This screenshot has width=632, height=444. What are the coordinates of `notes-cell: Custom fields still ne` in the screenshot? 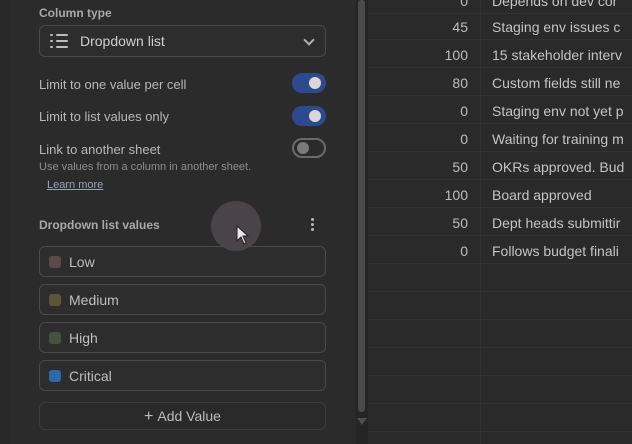 It's located at (562, 83).